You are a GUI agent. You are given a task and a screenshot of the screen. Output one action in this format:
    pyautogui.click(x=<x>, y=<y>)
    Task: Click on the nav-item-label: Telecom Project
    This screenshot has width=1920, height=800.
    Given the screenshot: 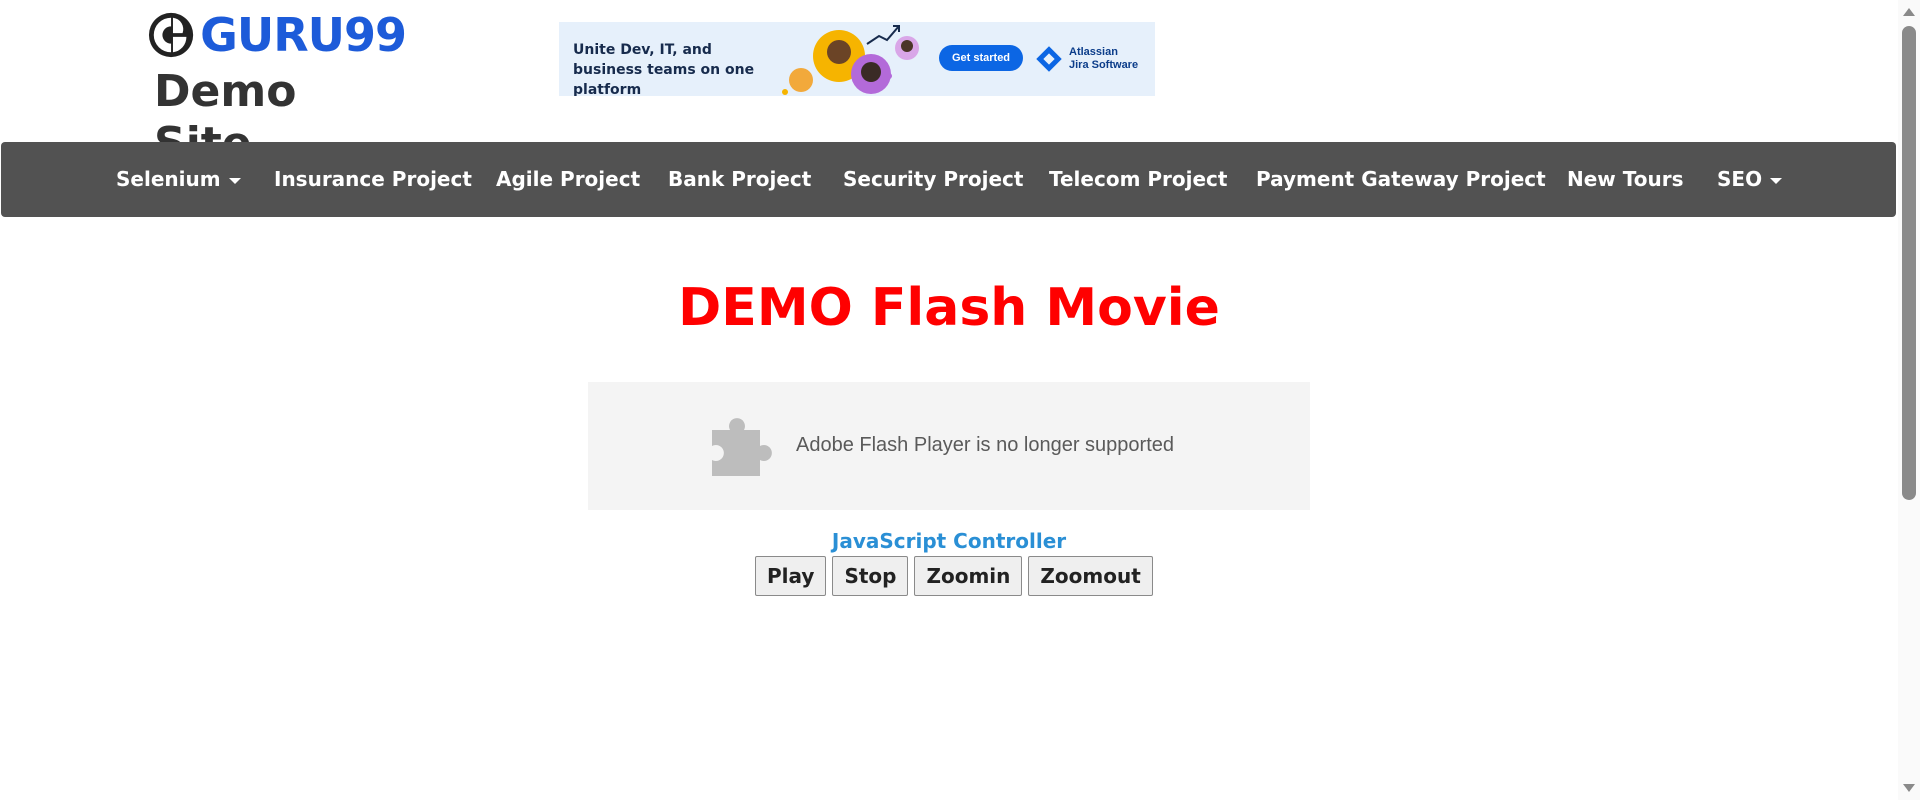 What is the action you would take?
    pyautogui.click(x=1138, y=179)
    